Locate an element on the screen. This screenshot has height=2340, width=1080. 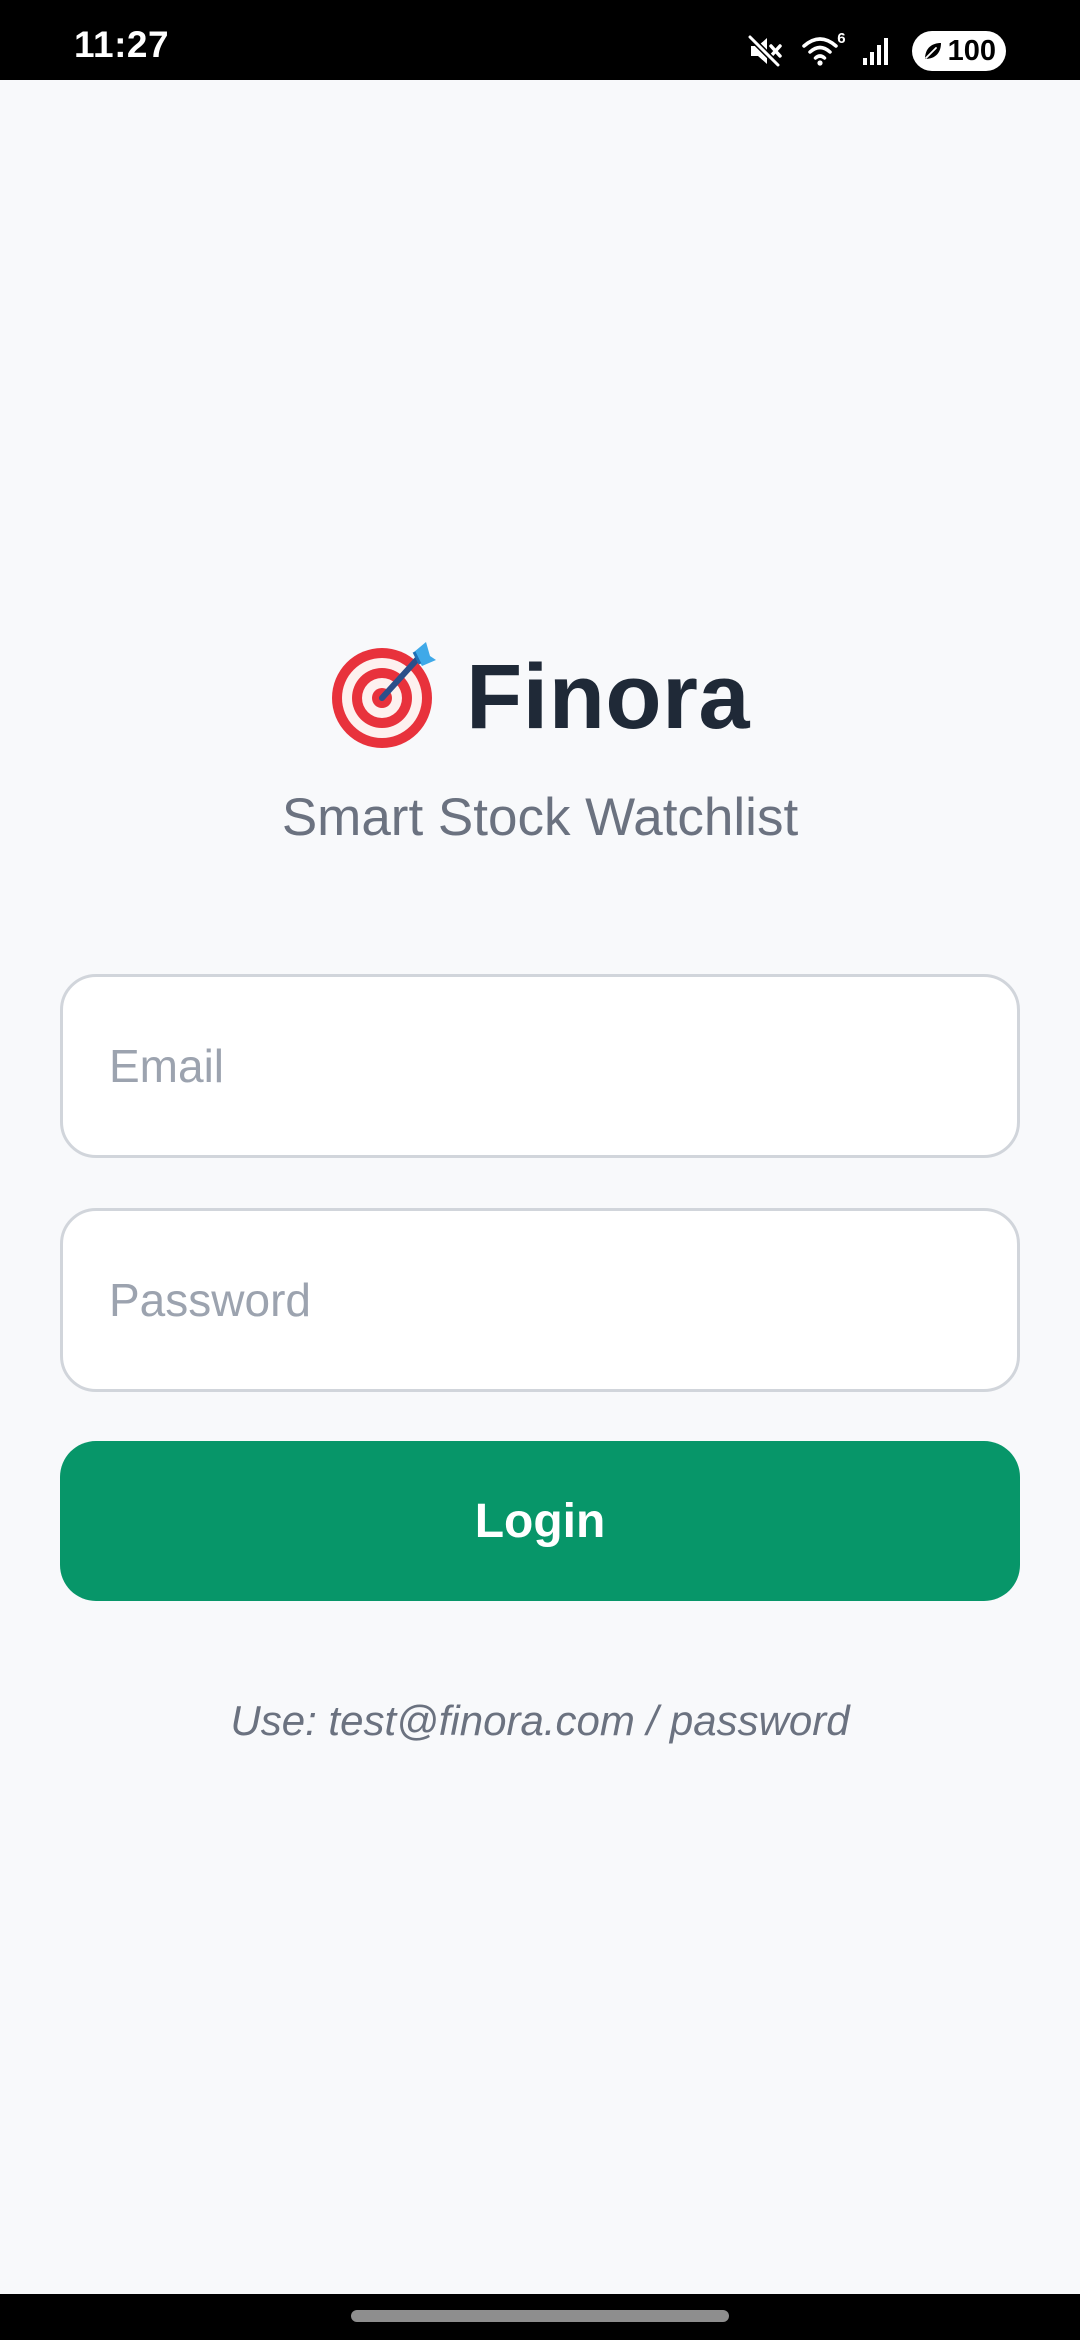
battery-level: 100 is located at coordinates (971, 50).